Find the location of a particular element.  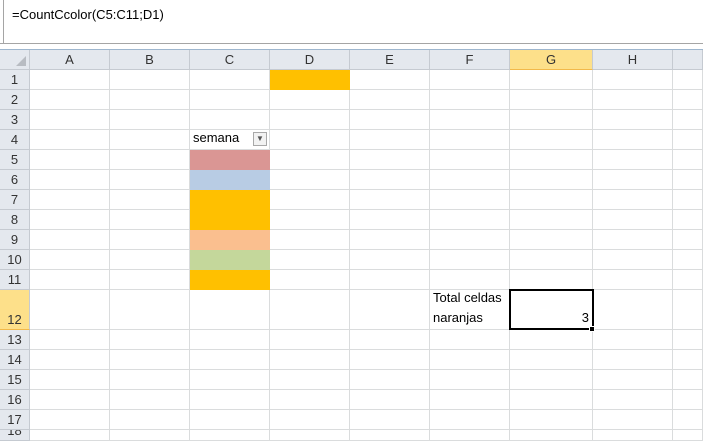

formula-bar: =CountCcolor(C5:C11;D1) is located at coordinates (351, 22).